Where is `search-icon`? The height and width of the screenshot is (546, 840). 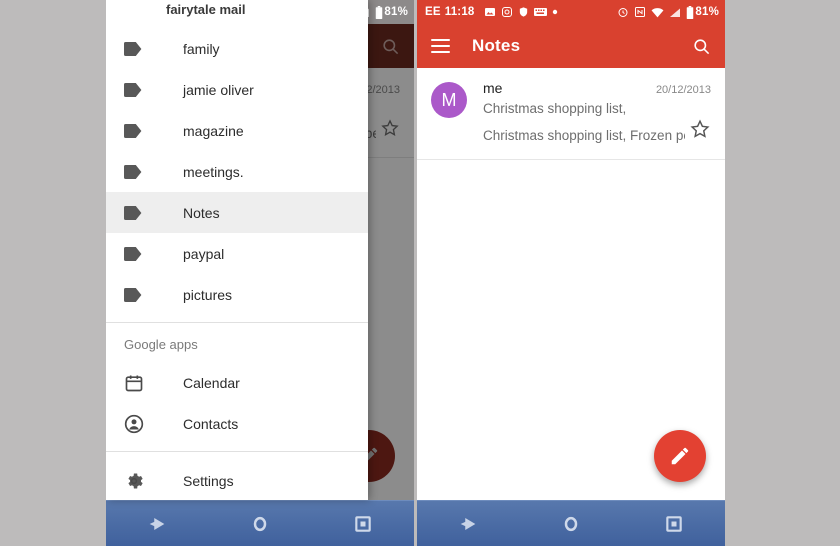
search-icon is located at coordinates (701, 46).